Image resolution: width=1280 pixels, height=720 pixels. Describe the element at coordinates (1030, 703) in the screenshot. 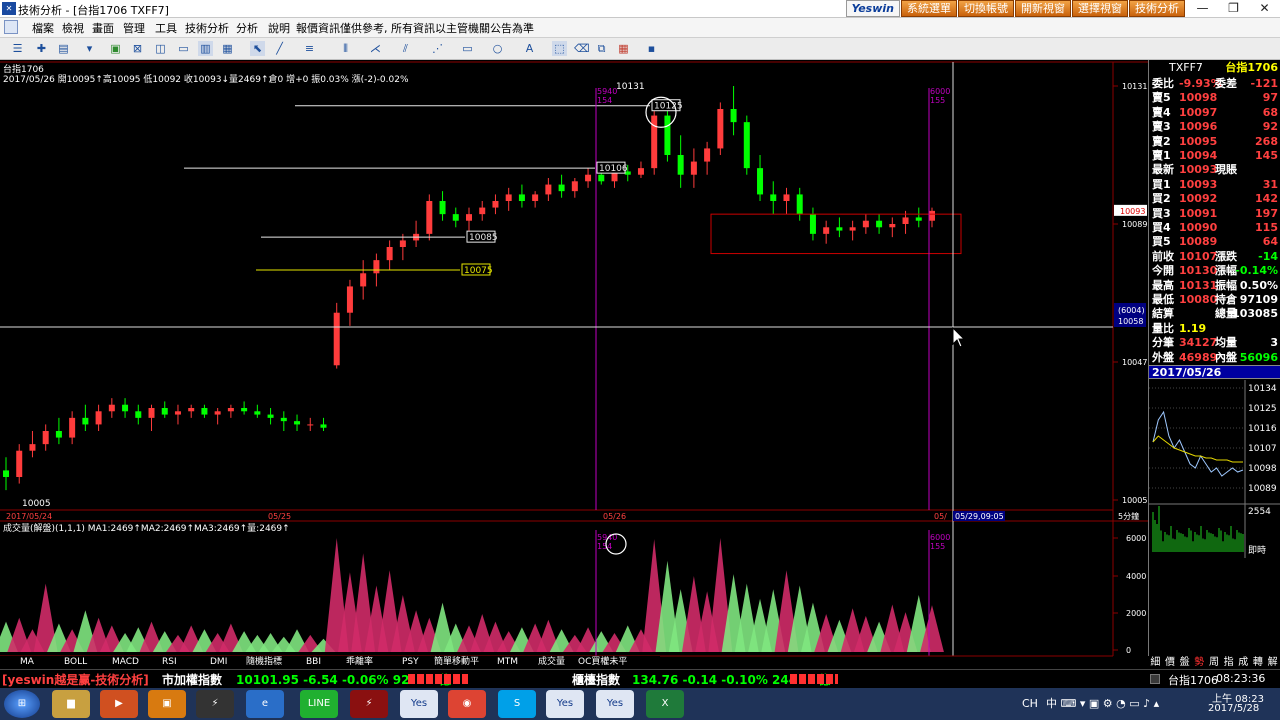

I see `ime-indicator: CH` at that location.